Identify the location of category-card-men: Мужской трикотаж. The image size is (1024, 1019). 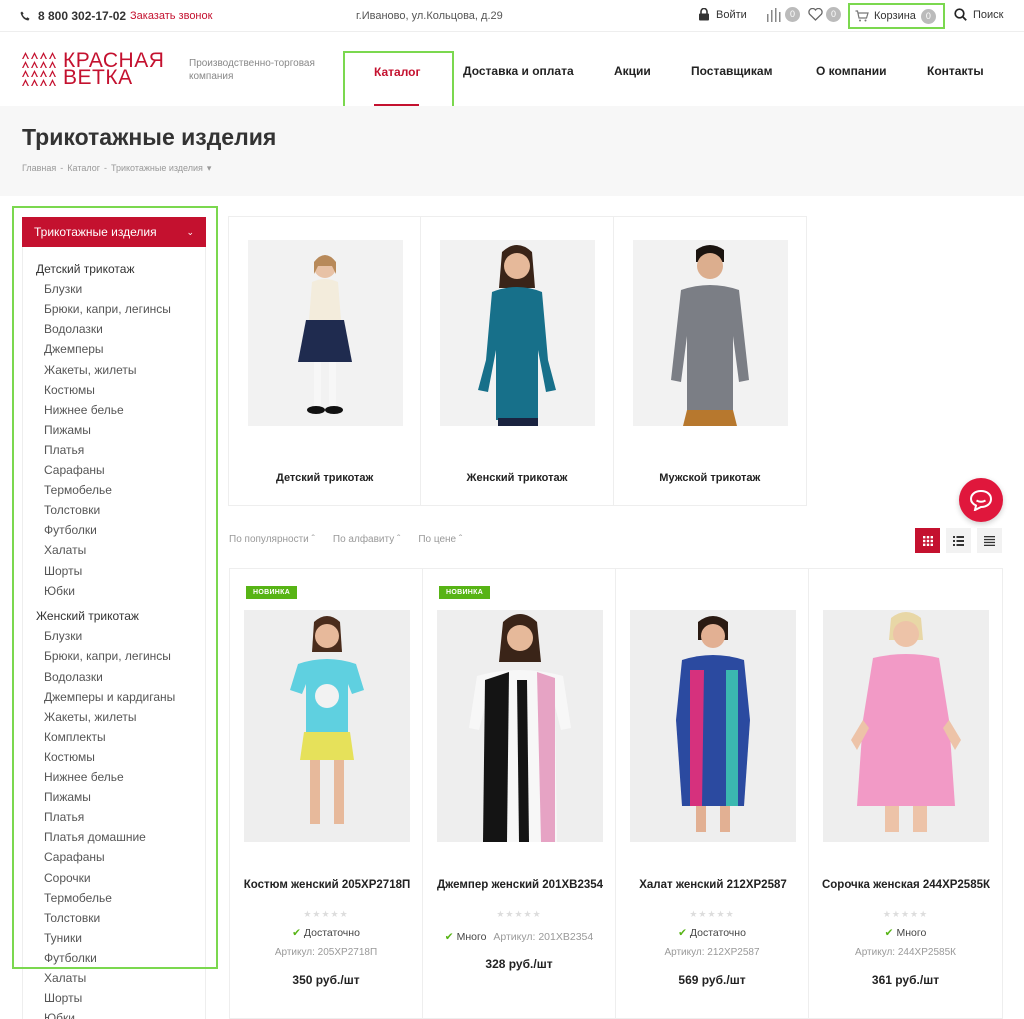
(710, 361).